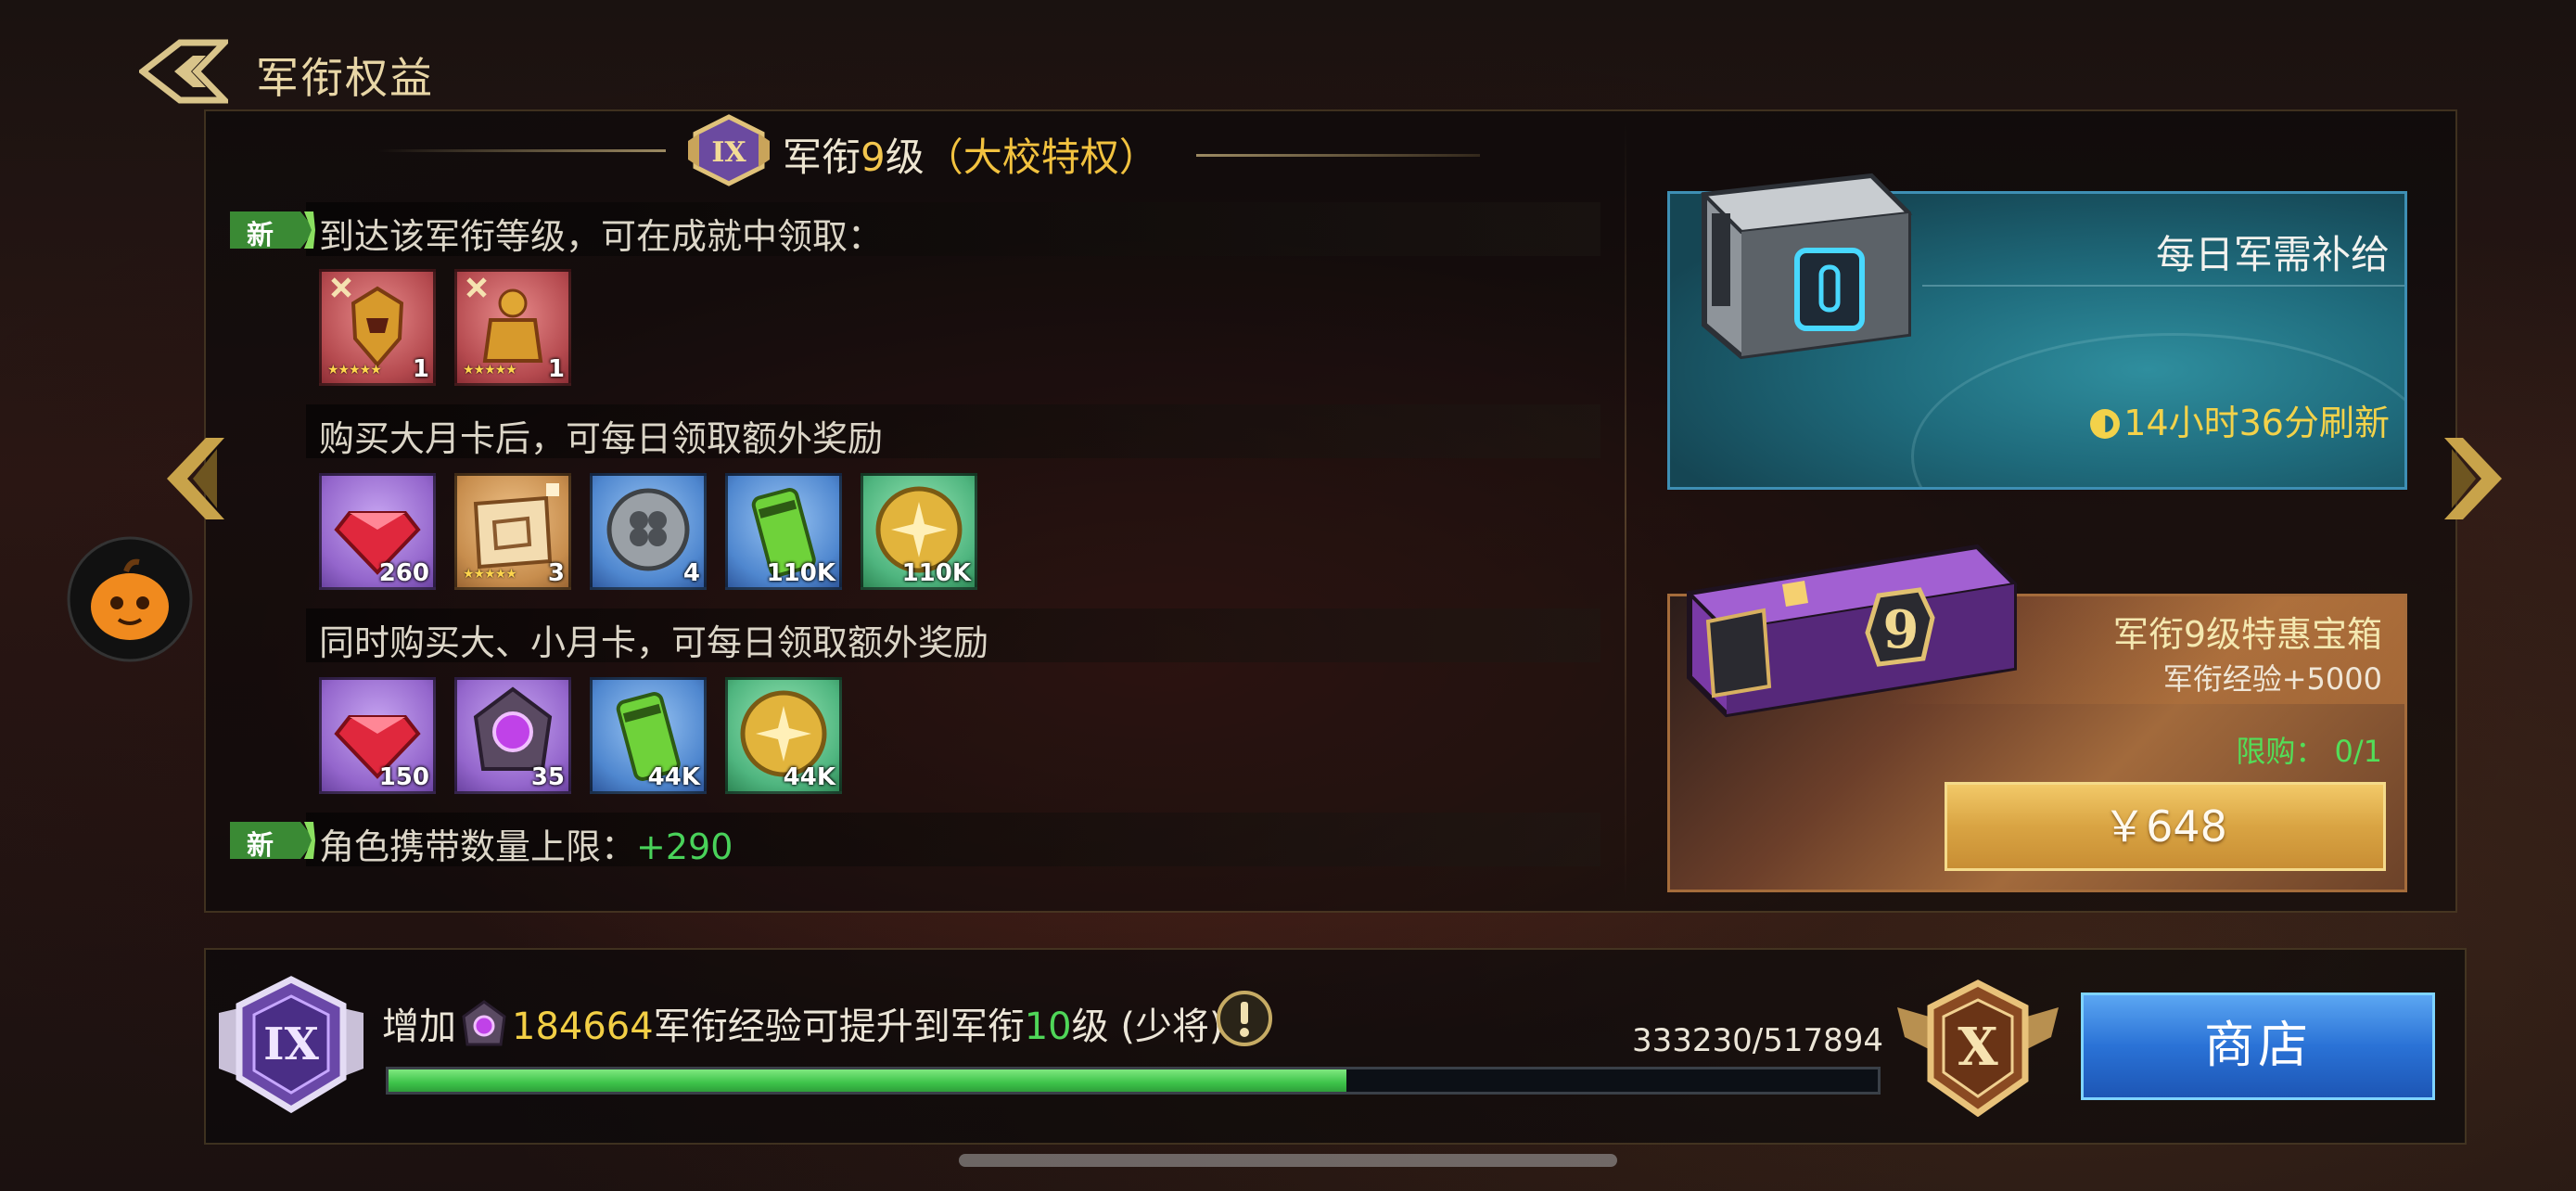  Describe the element at coordinates (685, 846) in the screenshot. I see `capacity-value: +290` at that location.